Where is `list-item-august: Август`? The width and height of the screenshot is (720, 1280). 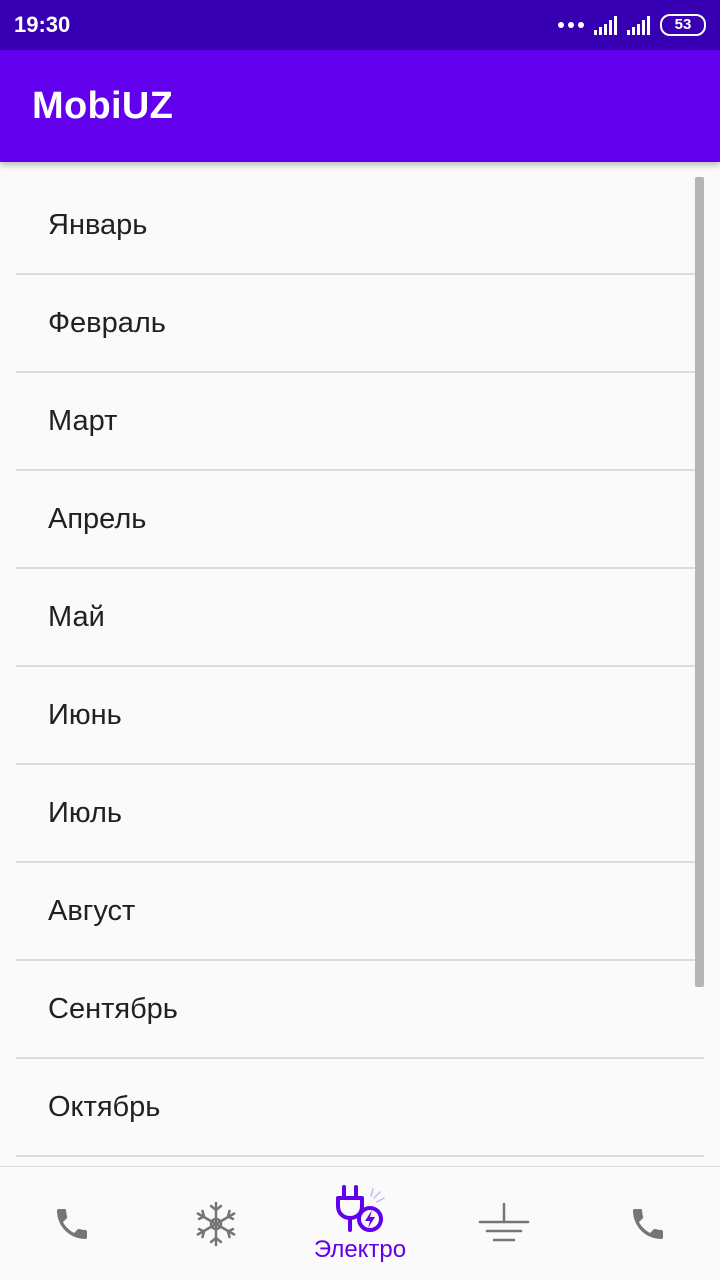
list-item-august: Август is located at coordinates (360, 912).